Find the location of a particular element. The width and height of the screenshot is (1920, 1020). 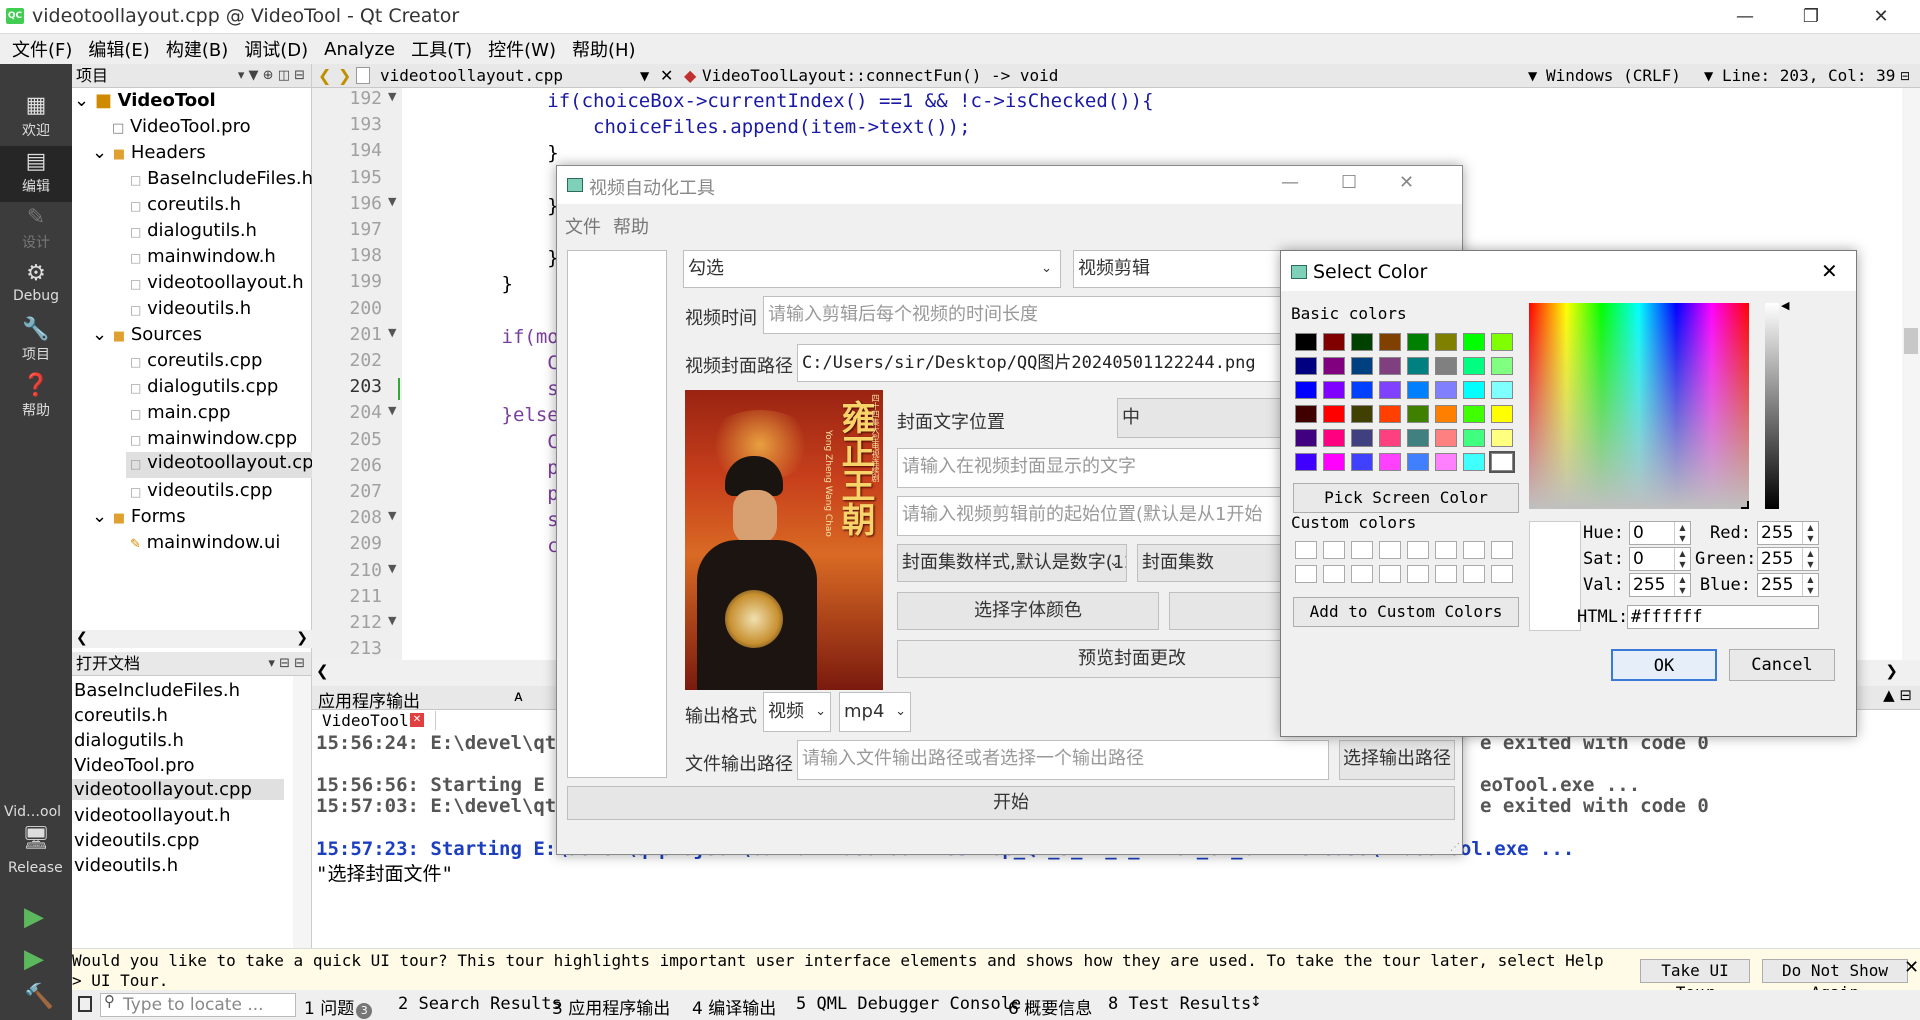

close-button: ✕ is located at coordinates (1881, 17).